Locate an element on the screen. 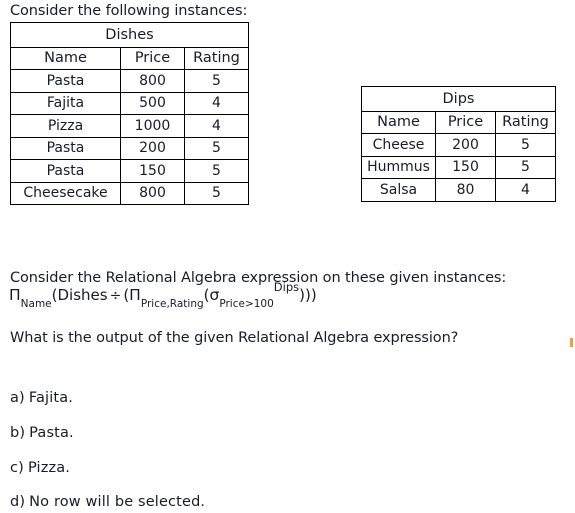 The image size is (575, 513). option-d-text: No row will be selected. is located at coordinates (117, 502).